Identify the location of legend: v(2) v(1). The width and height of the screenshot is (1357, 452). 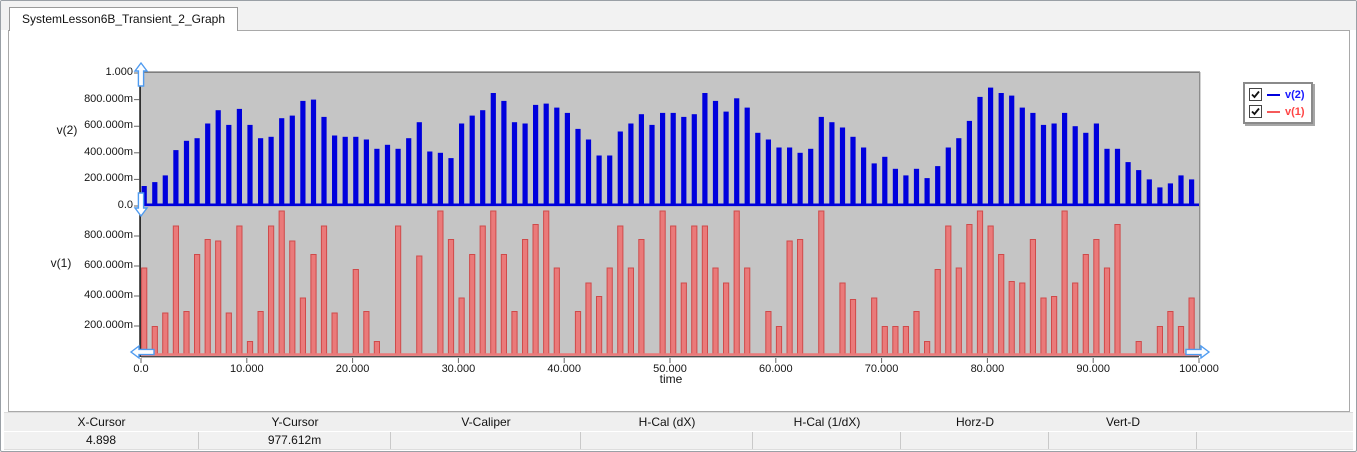
(1278, 103).